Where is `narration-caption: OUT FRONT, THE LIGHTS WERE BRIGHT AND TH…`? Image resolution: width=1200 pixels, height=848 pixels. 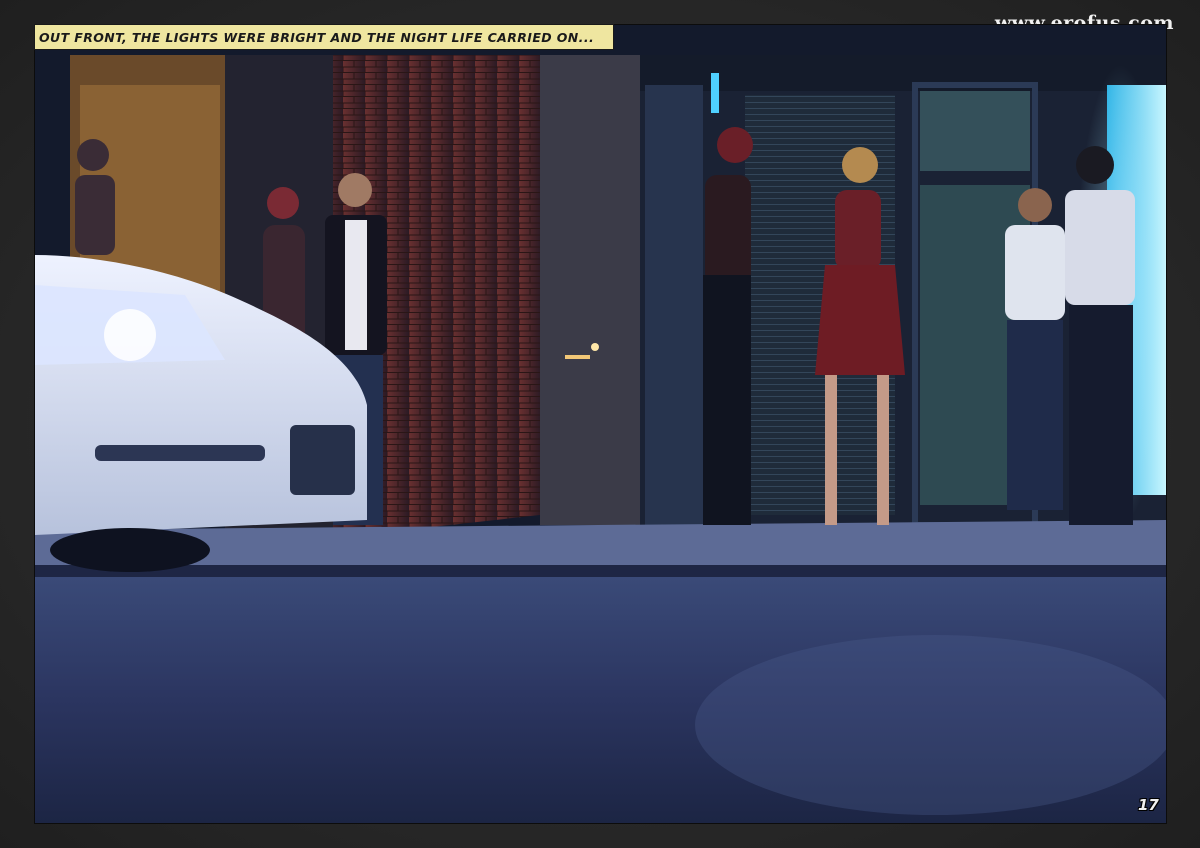
narration-caption: OUT FRONT, THE LIGHTS WERE BRIGHT AND TH… is located at coordinates (324, 37).